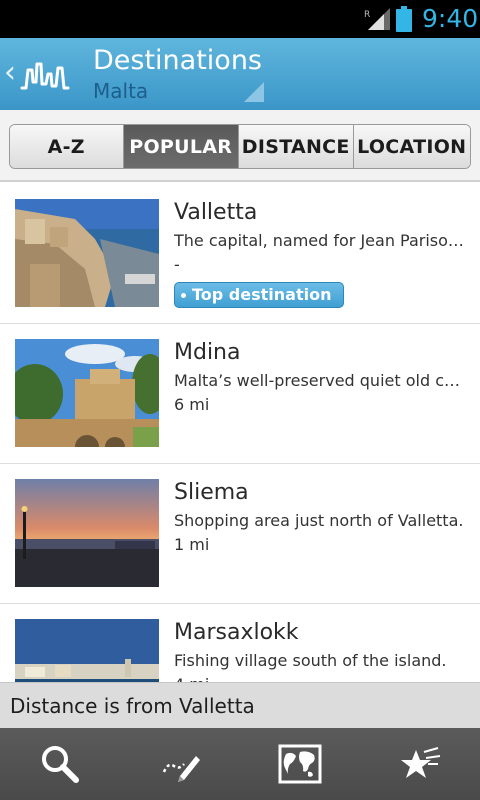 This screenshot has width=480, height=800. I want to click on map-button, so click(300, 764).